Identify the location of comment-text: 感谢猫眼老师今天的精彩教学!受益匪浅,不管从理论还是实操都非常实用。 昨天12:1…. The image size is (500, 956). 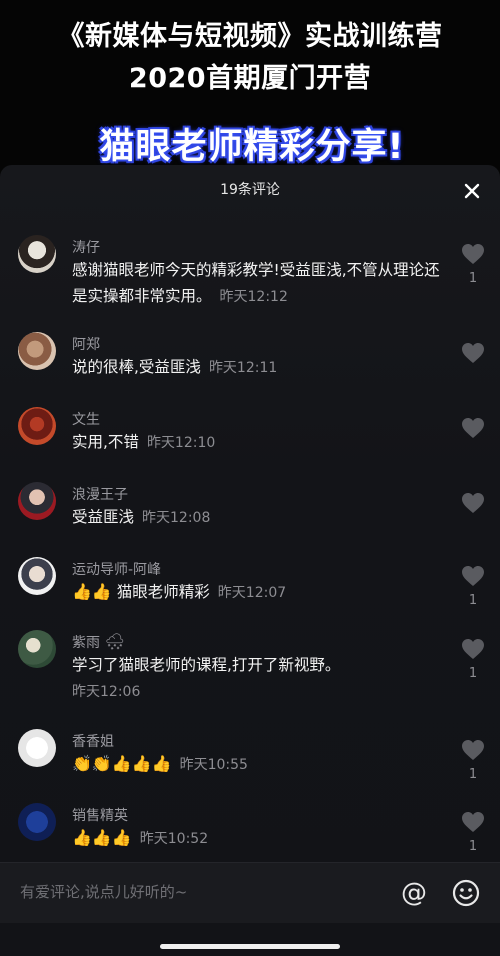
(260, 283).